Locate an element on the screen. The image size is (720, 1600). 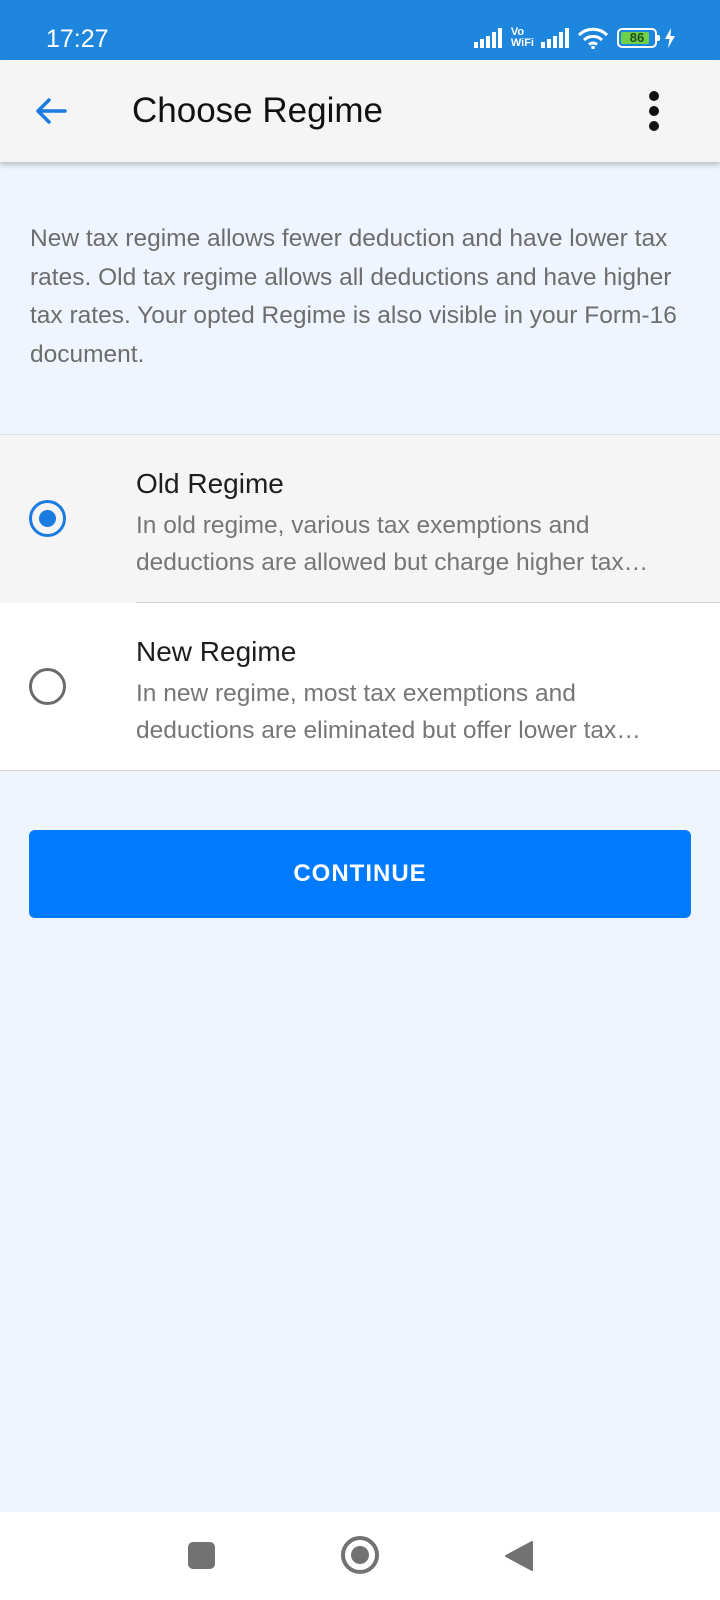
more-vertical-icon is located at coordinates (654, 111).